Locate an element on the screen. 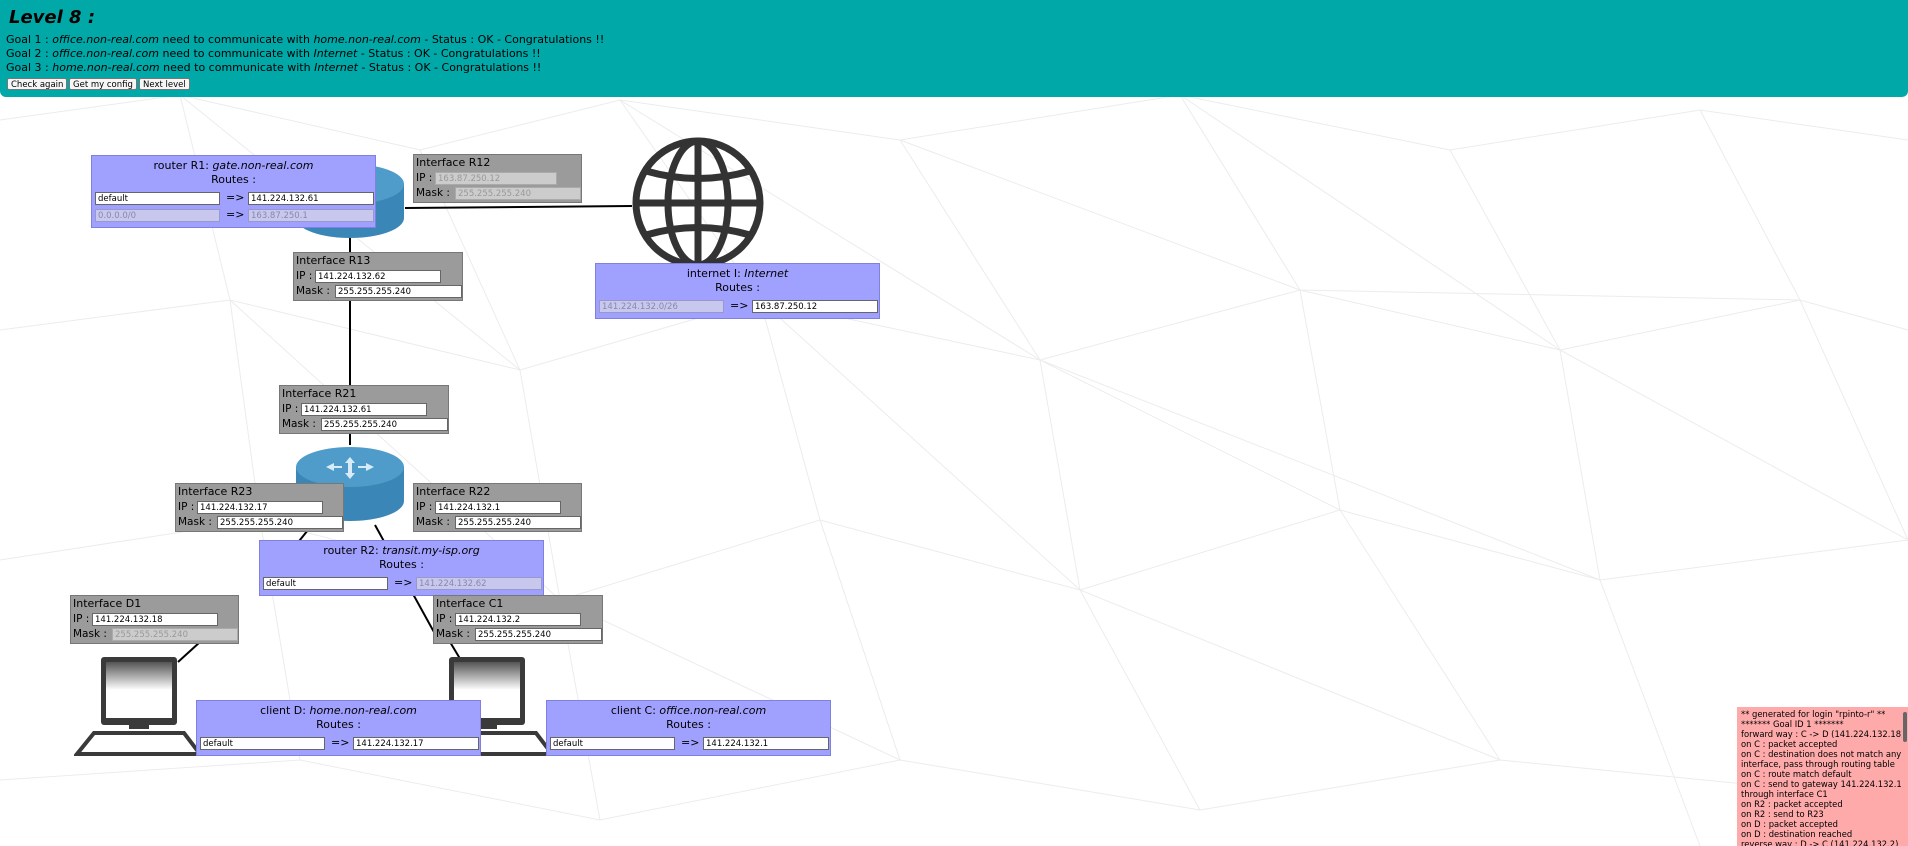  interface-title: Interface R23 is located at coordinates (215, 491).